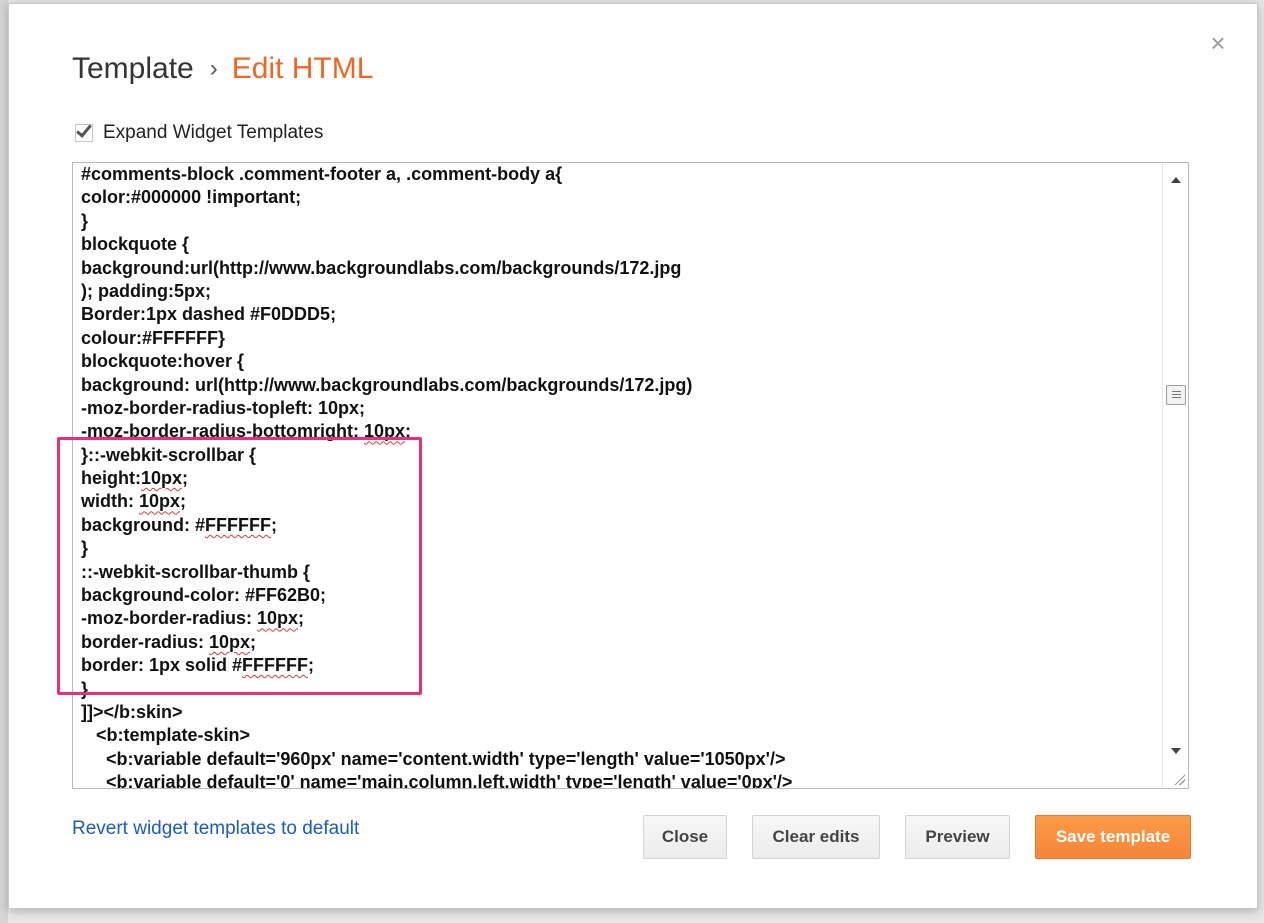 The height and width of the screenshot is (923, 1264). Describe the element at coordinates (213, 133) in the screenshot. I see `expand-widget-templates-label: Expand Widget Templates` at that location.